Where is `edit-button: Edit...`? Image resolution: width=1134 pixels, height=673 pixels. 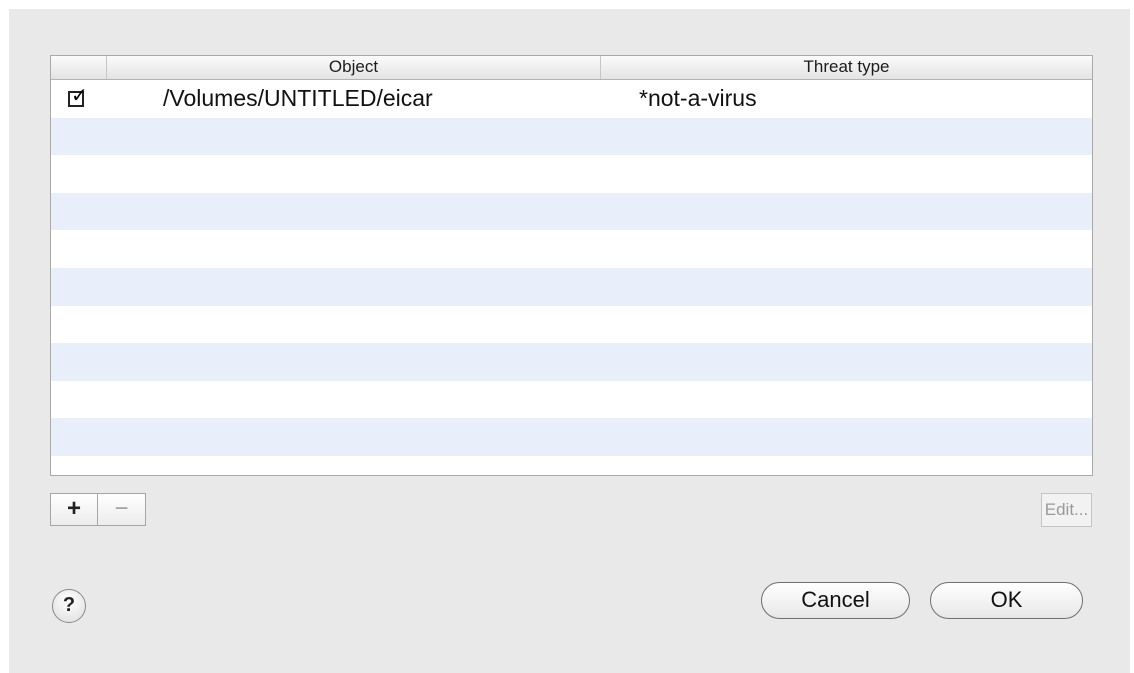
edit-button: Edit... is located at coordinates (1066, 510).